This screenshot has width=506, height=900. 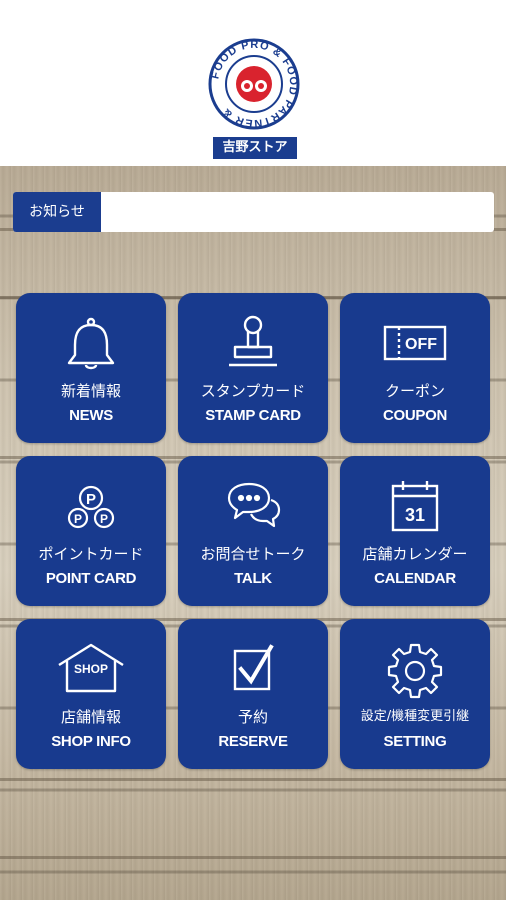 I want to click on calendar-icon: 31, so click(x=415, y=506).